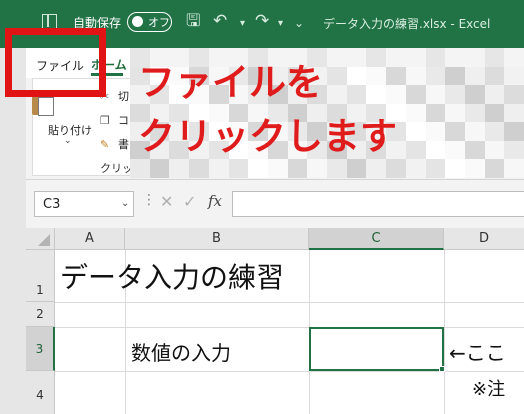 Image resolution: width=524 pixels, height=414 pixels. Describe the element at coordinates (114, 144) in the screenshot. I see `format-painter-button: ✎ 書` at that location.